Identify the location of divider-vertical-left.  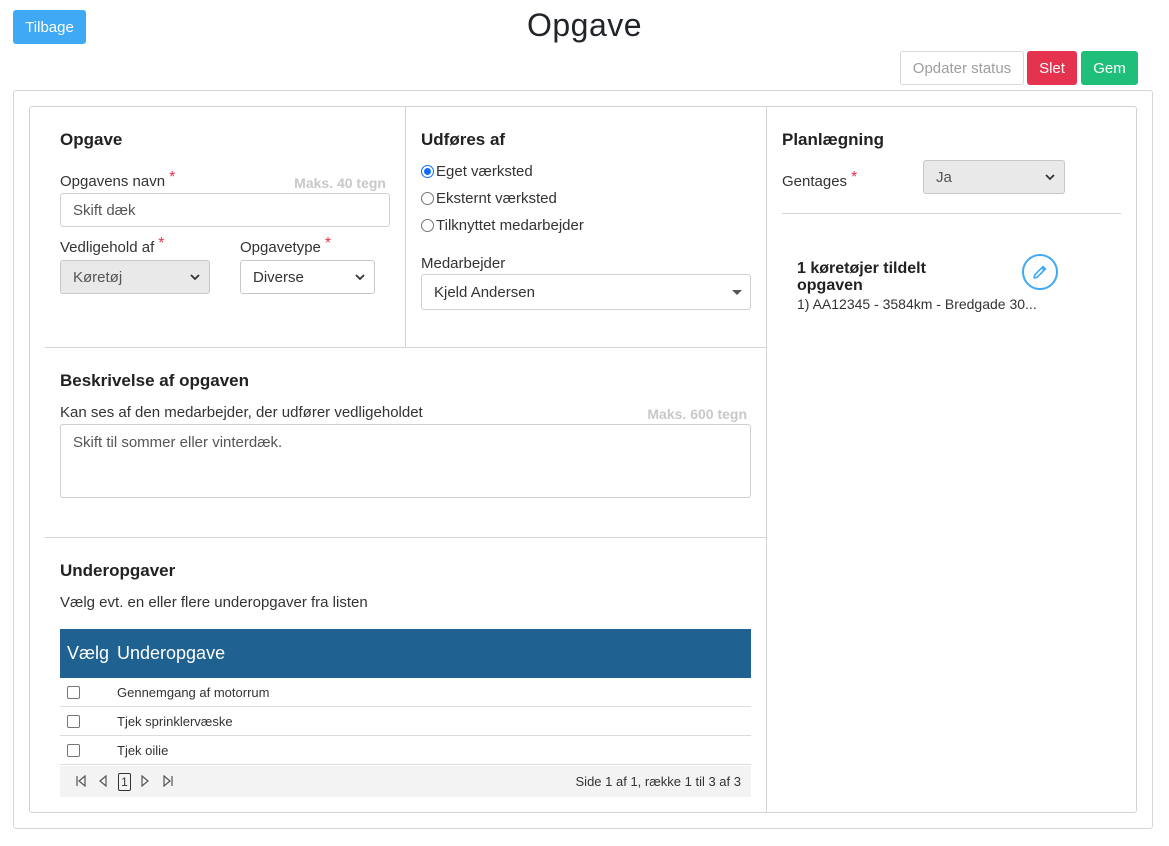
(405, 227).